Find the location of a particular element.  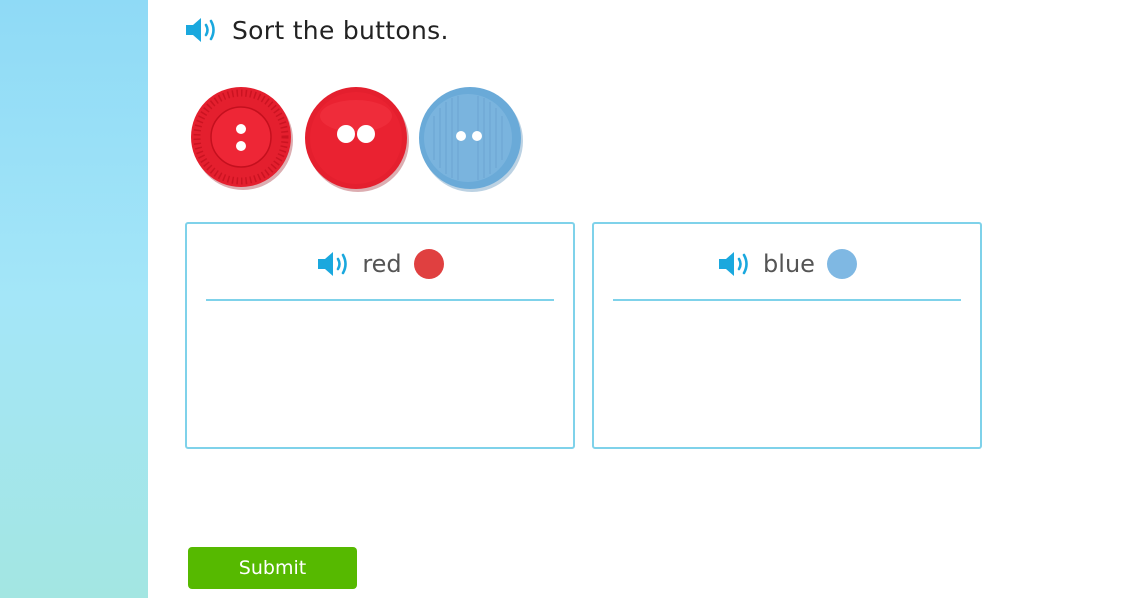

sort-box-header: red is located at coordinates (380, 264).